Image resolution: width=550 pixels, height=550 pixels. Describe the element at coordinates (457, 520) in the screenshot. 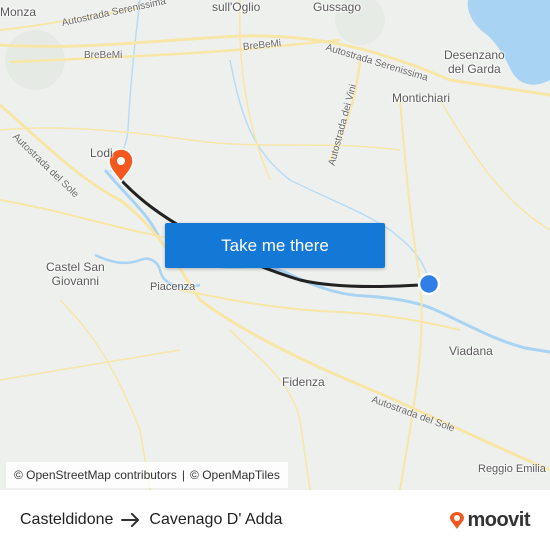

I see `moovit-pin-icon` at that location.